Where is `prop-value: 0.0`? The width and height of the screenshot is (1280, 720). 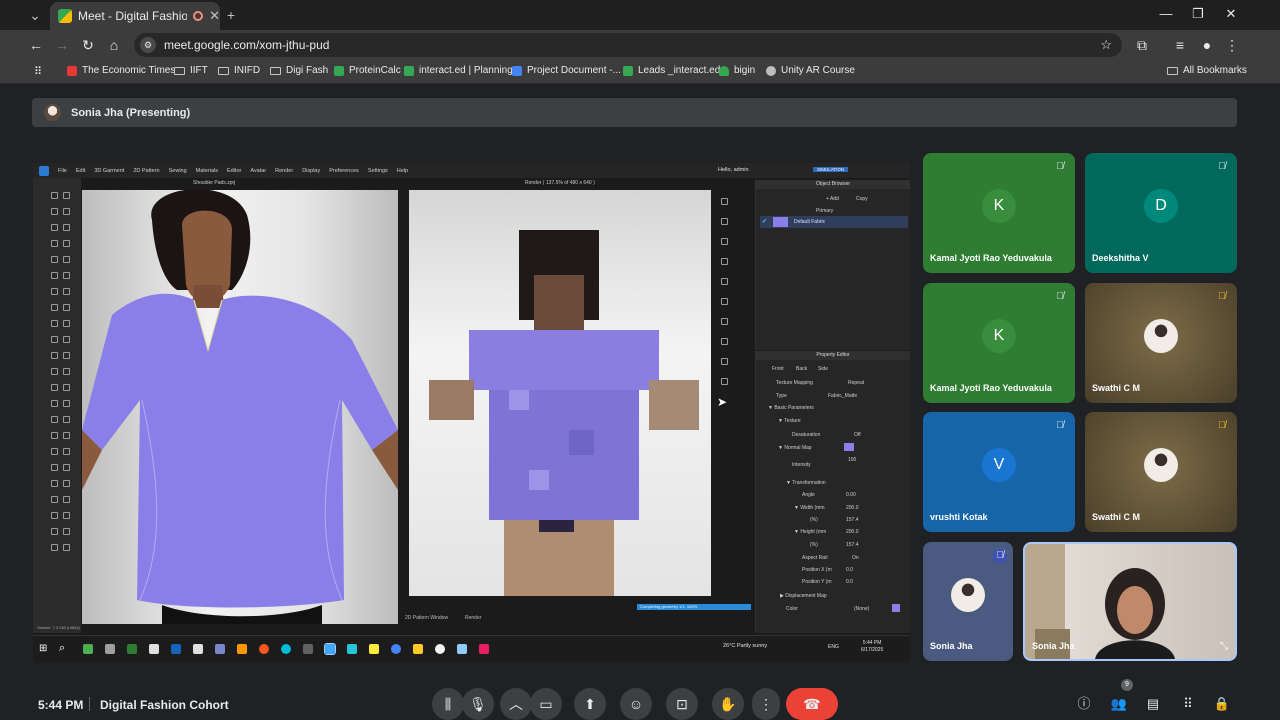
prop-value: 0.0 is located at coordinates (849, 570).